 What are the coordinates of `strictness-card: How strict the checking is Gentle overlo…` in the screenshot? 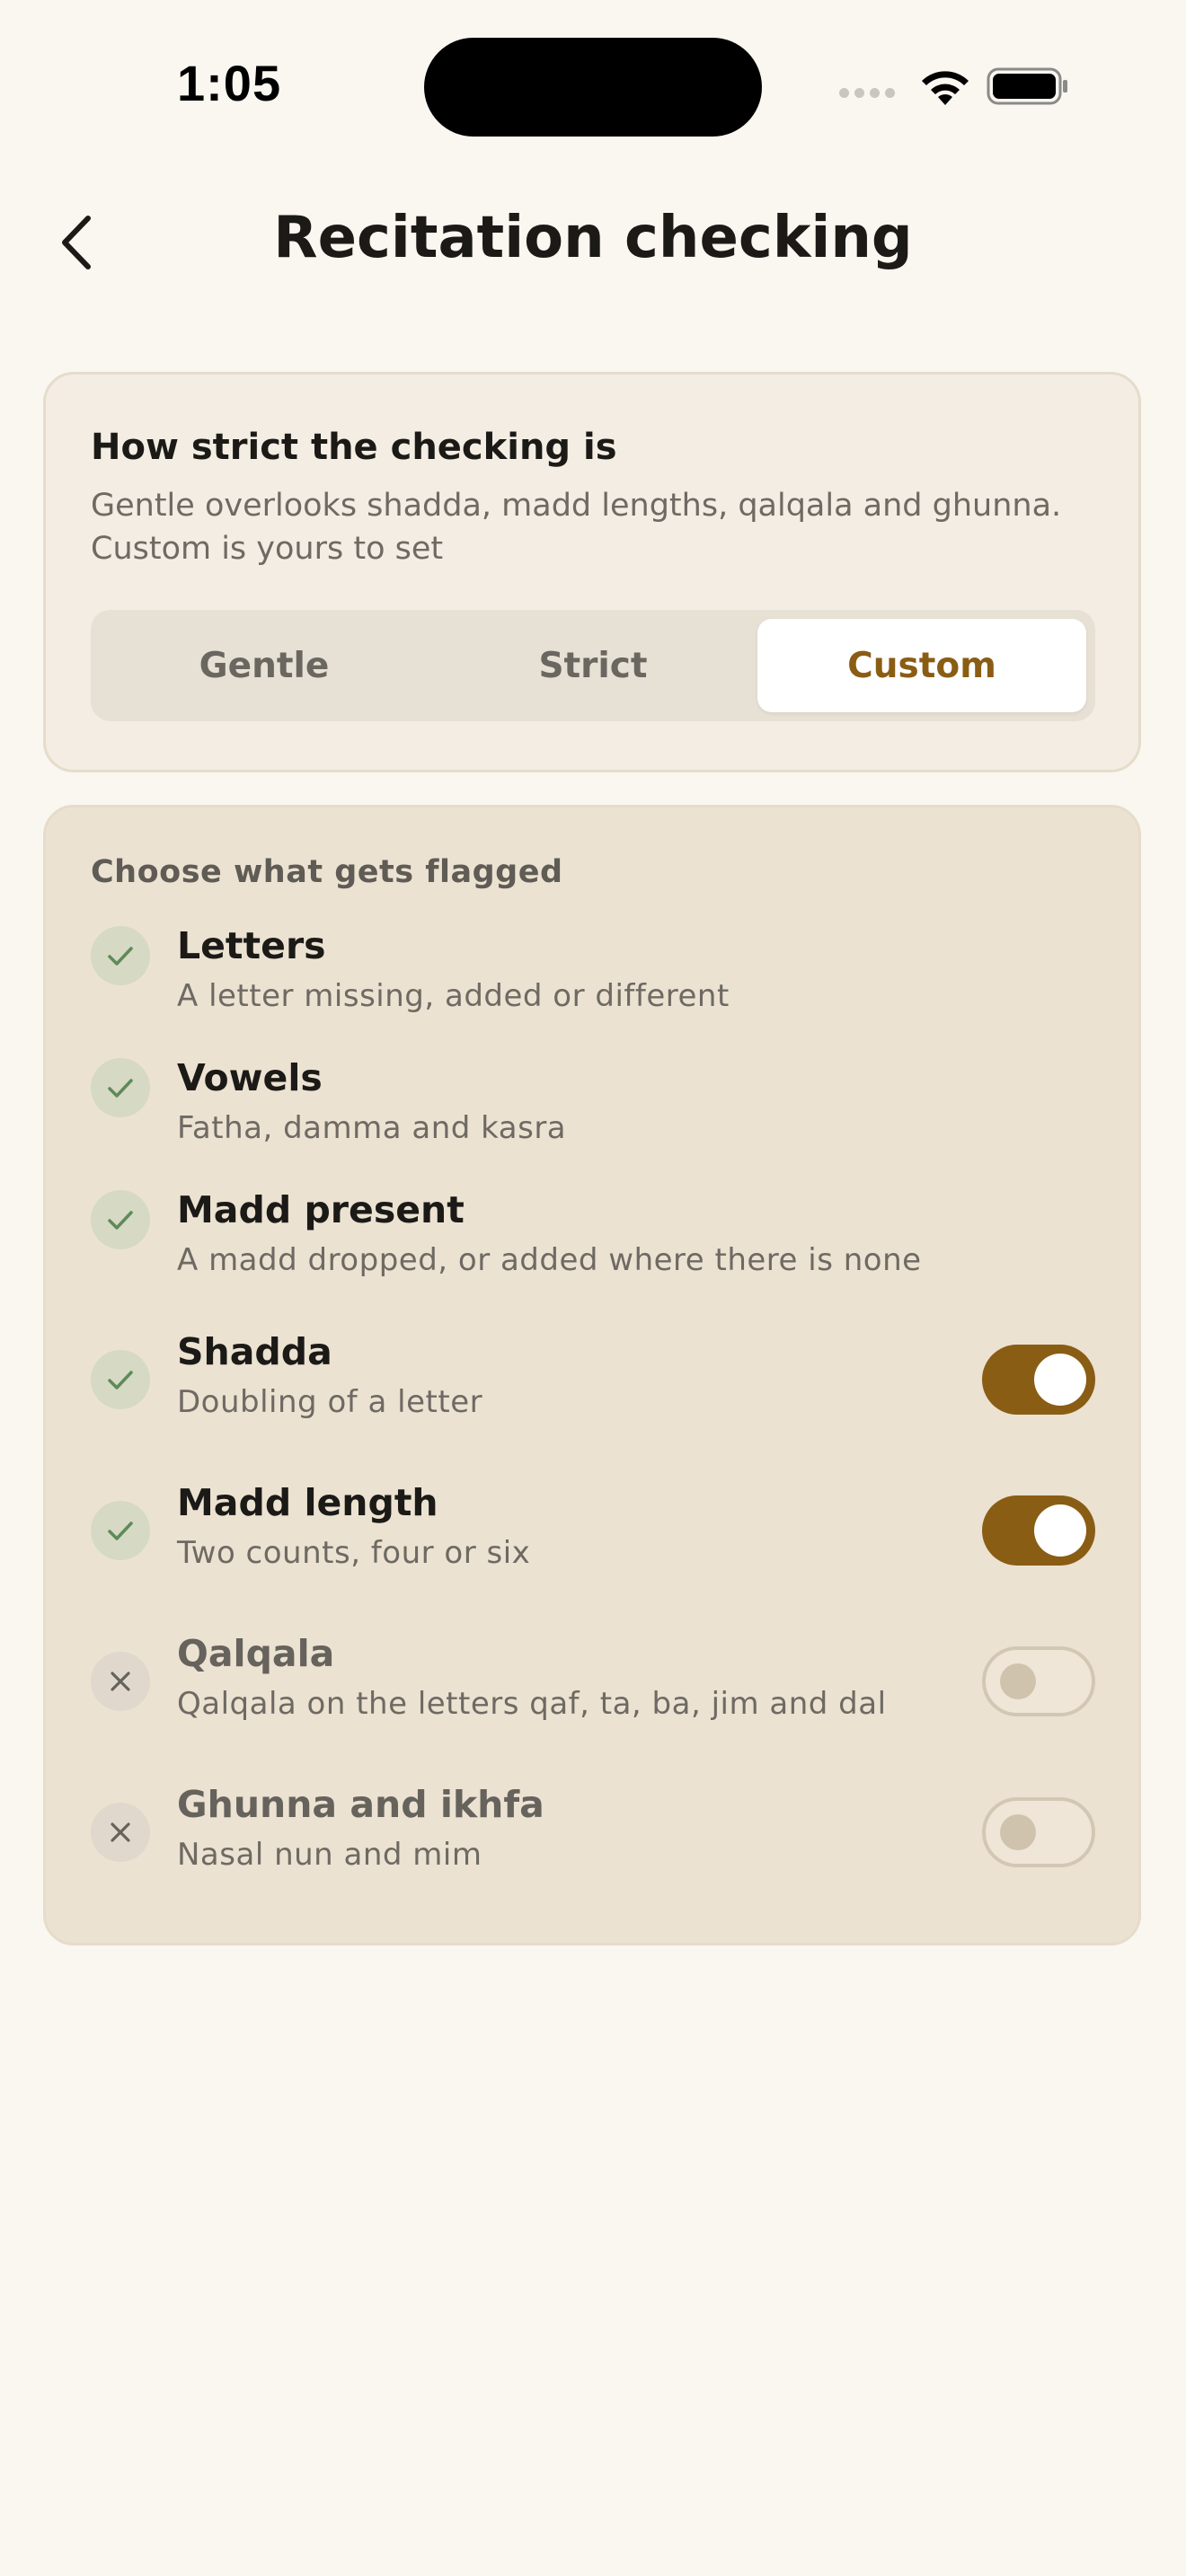 It's located at (592, 572).